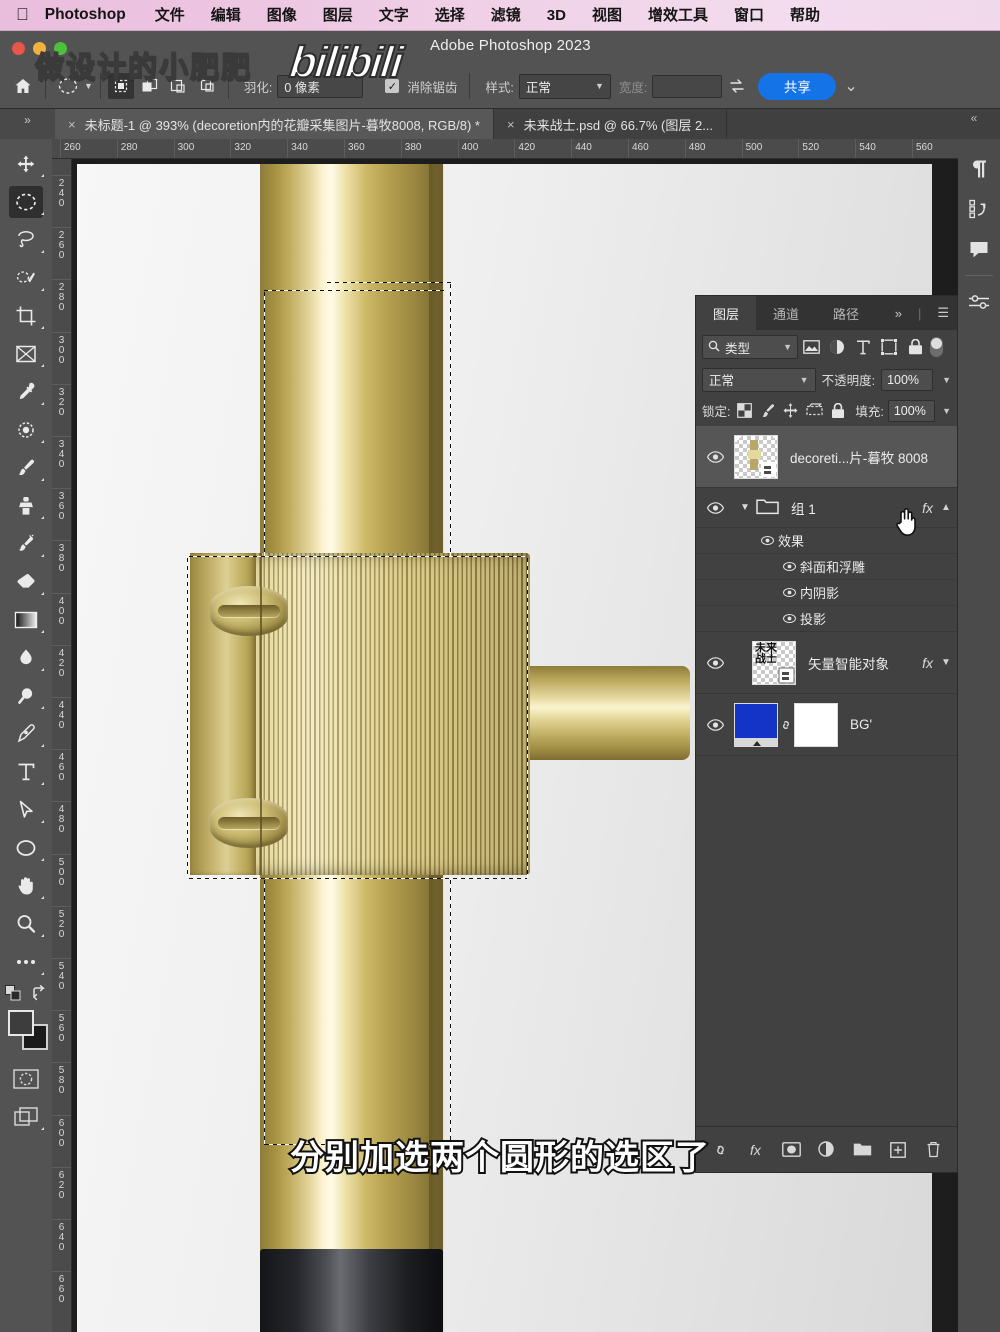  What do you see at coordinates (826, 593) in the screenshot?
I see `layer-effect-inner-shadow: 内阴影` at bounding box center [826, 593].